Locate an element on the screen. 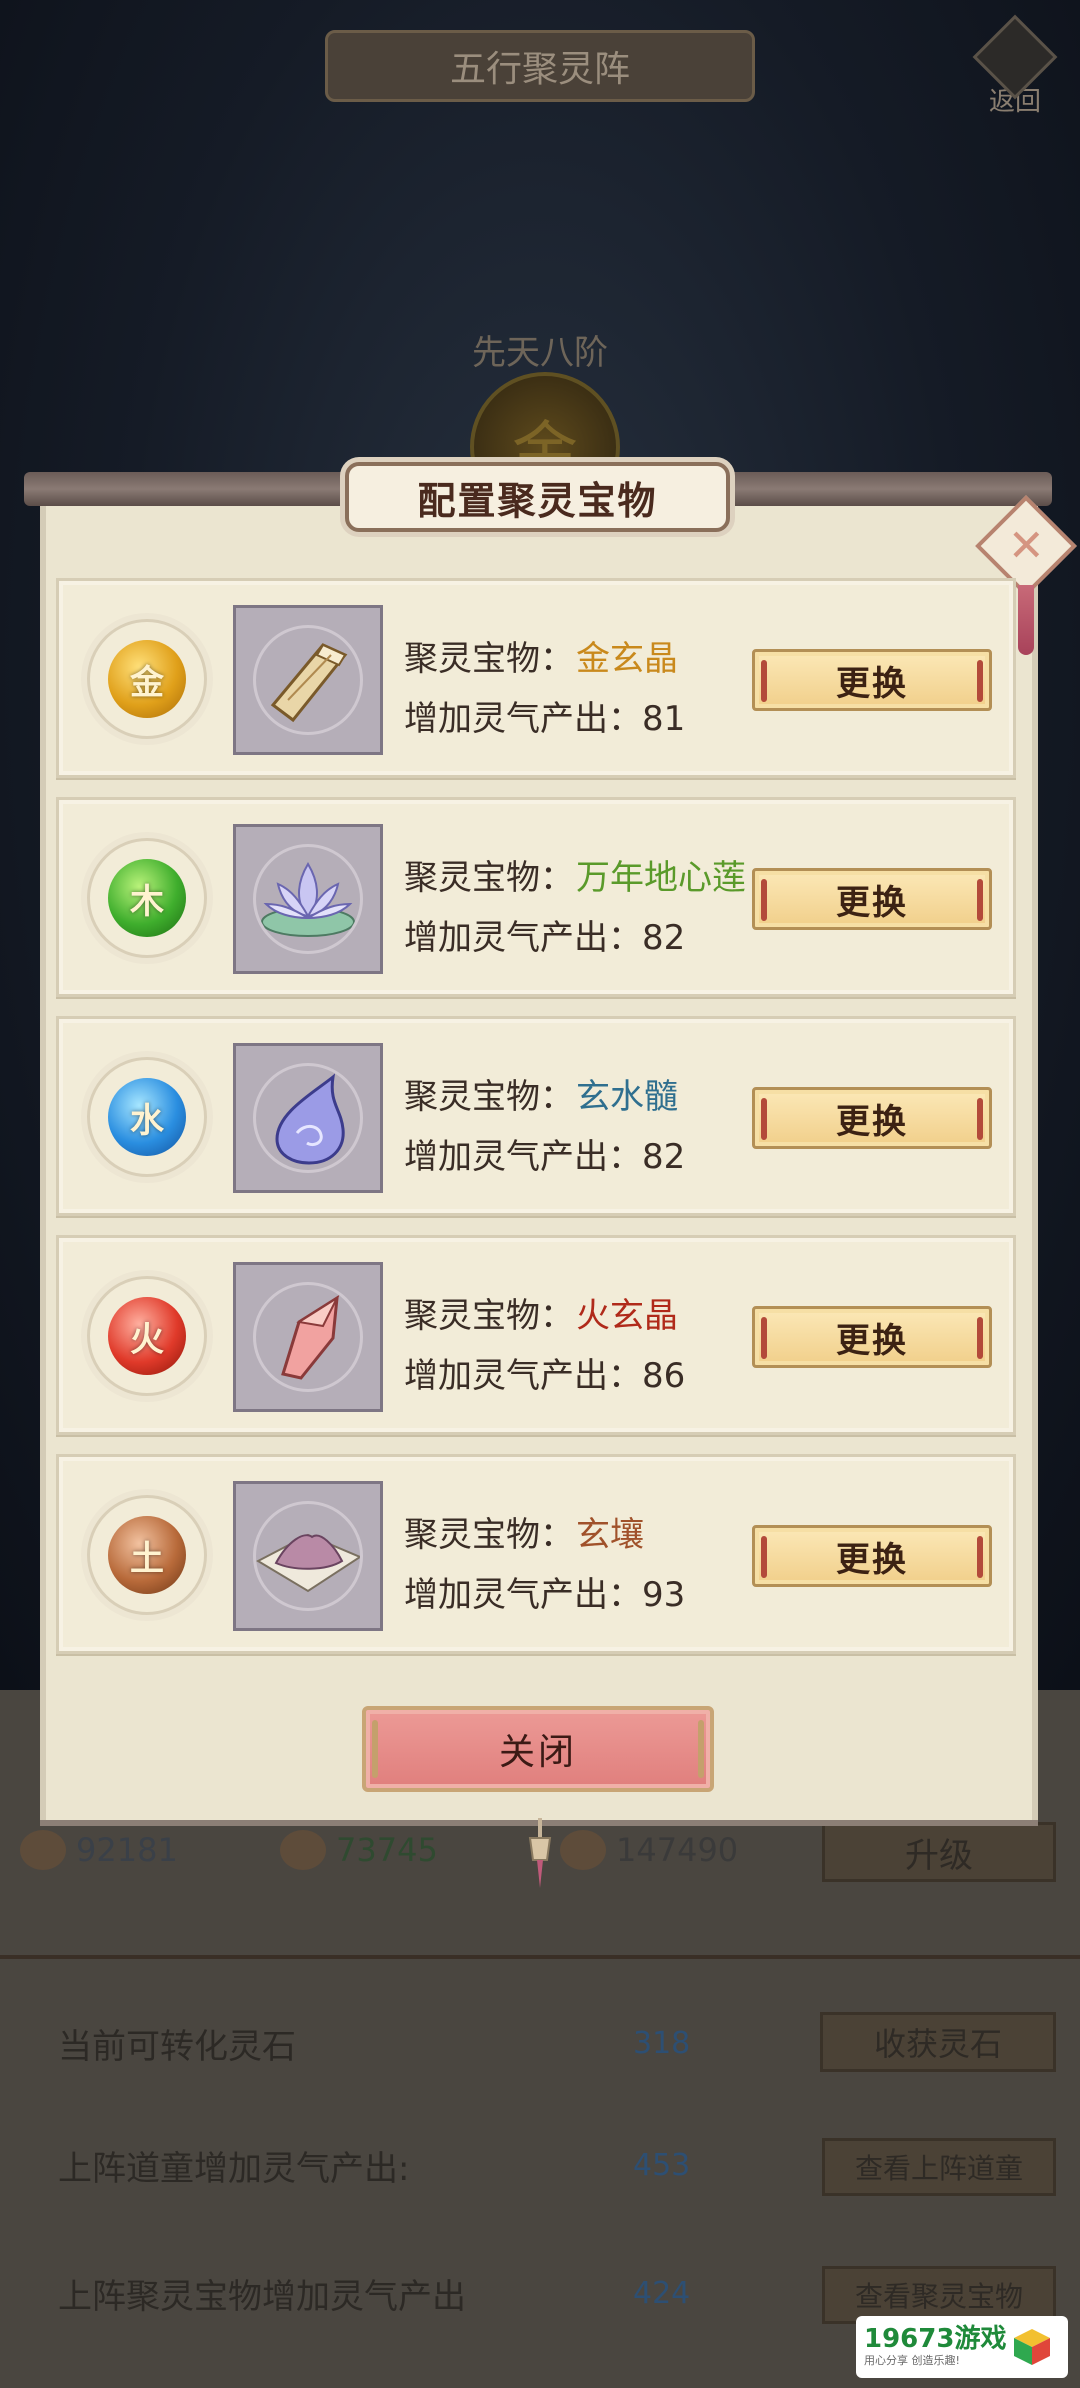 This screenshot has height=2388, width=1080. output-value: 81 is located at coordinates (664, 719).